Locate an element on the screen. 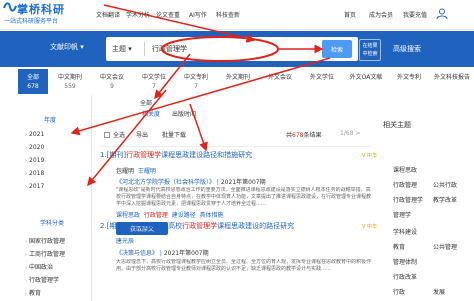 Image resolution: width=474 pixels, height=301 pixels. related-topic: 教育 is located at coordinates (399, 246).